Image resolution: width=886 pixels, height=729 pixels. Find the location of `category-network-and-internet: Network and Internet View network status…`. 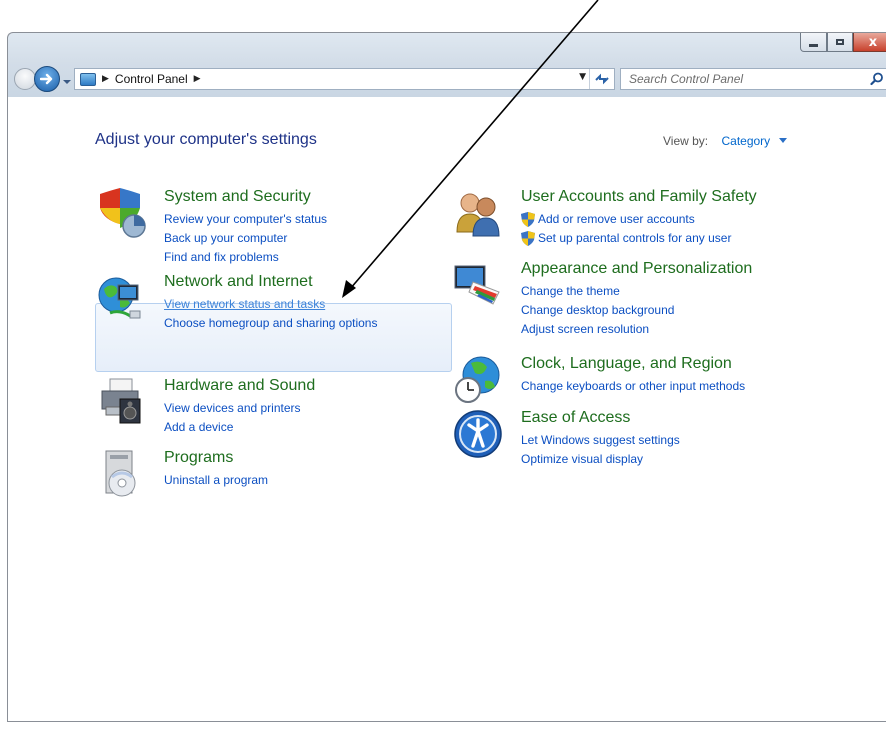

category-network-and-internet: Network and Internet View network status… is located at coordinates (266, 308).